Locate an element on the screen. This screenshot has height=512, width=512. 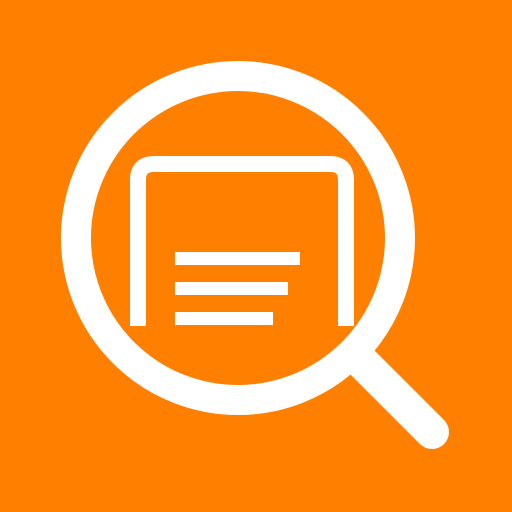
tablet-speaker is located at coordinates (242, 180).